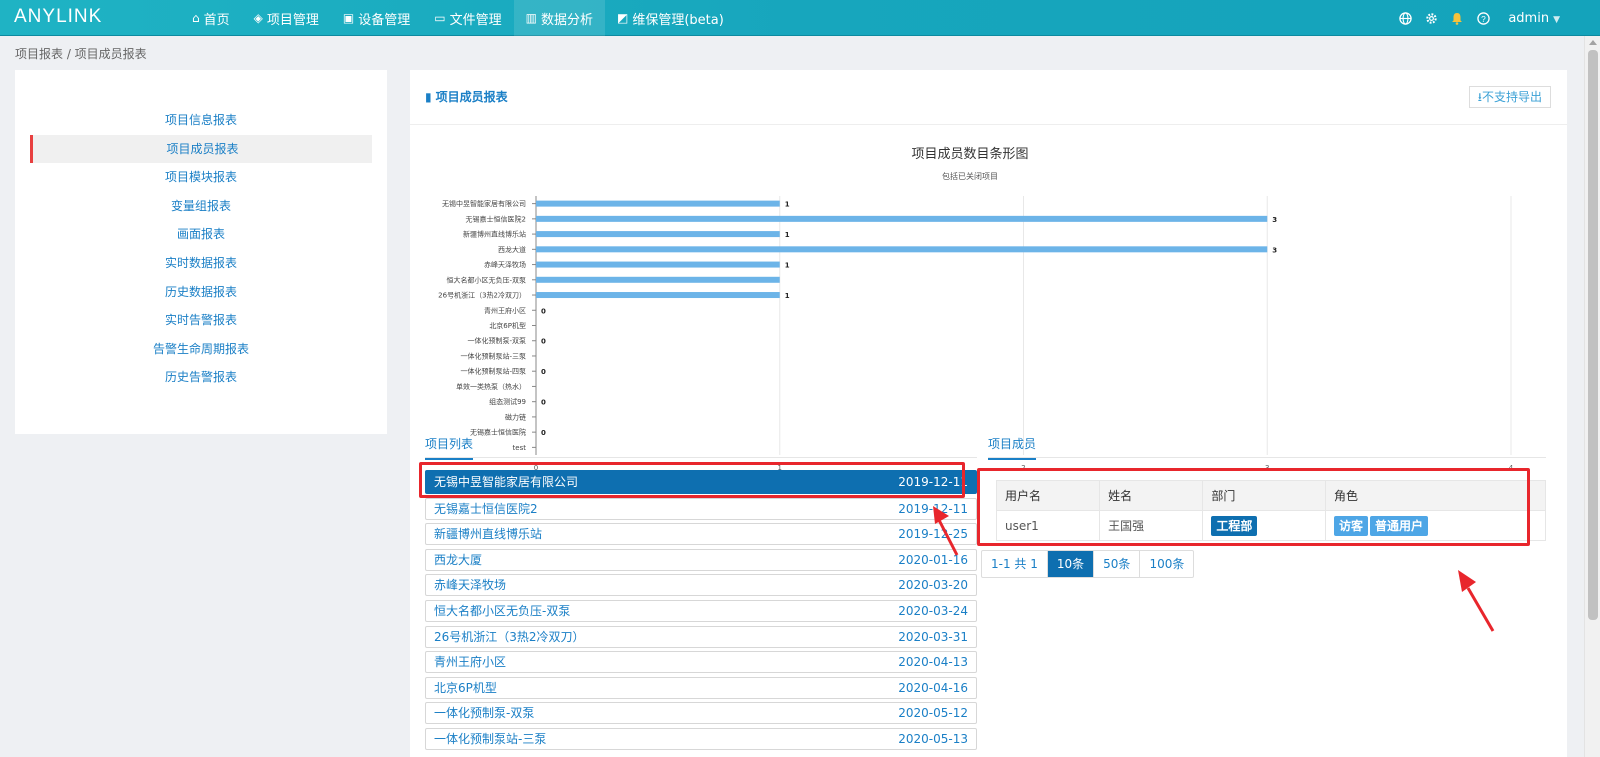 The image size is (1600, 757). I want to click on pagination: 1-1 共 1 10条 50条 100条, so click(1088, 564).